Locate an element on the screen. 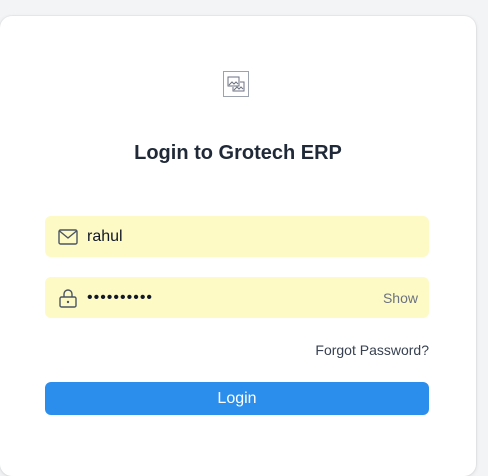 Image resolution: width=488 pixels, height=476 pixels. lock-icon is located at coordinates (68, 298).